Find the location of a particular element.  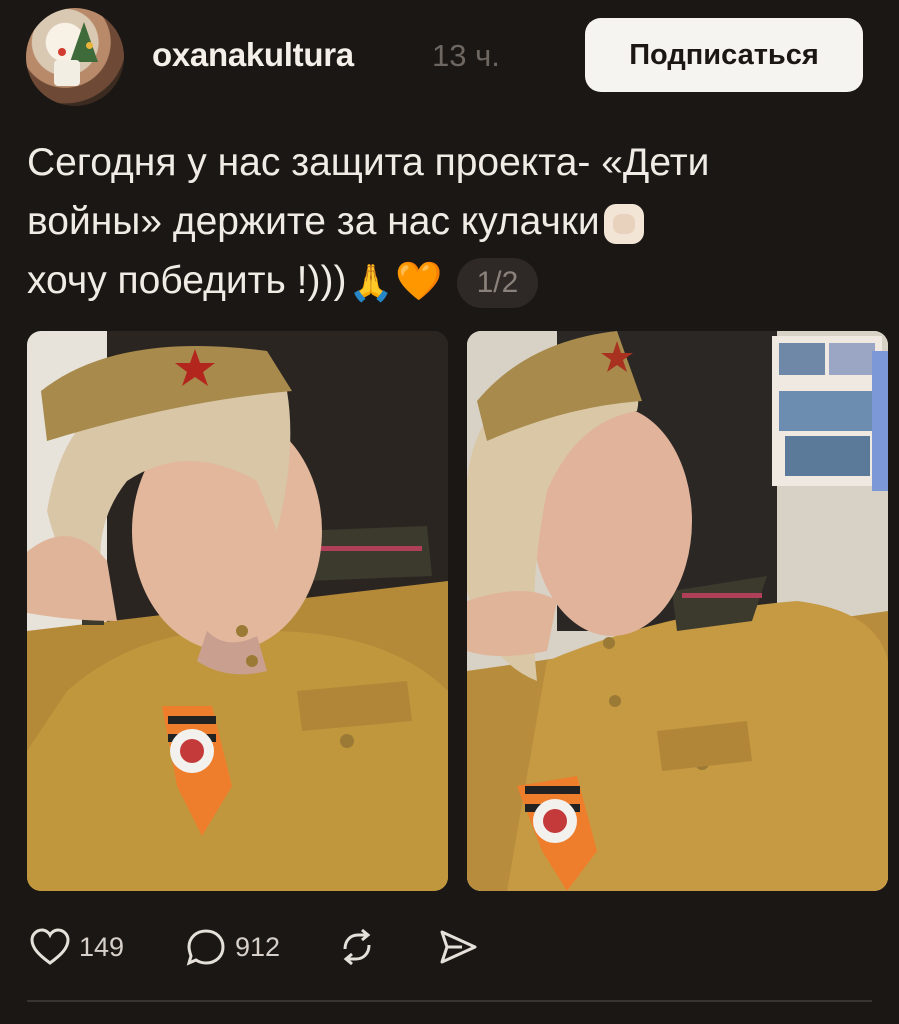

repost-button is located at coordinates (357, 947).